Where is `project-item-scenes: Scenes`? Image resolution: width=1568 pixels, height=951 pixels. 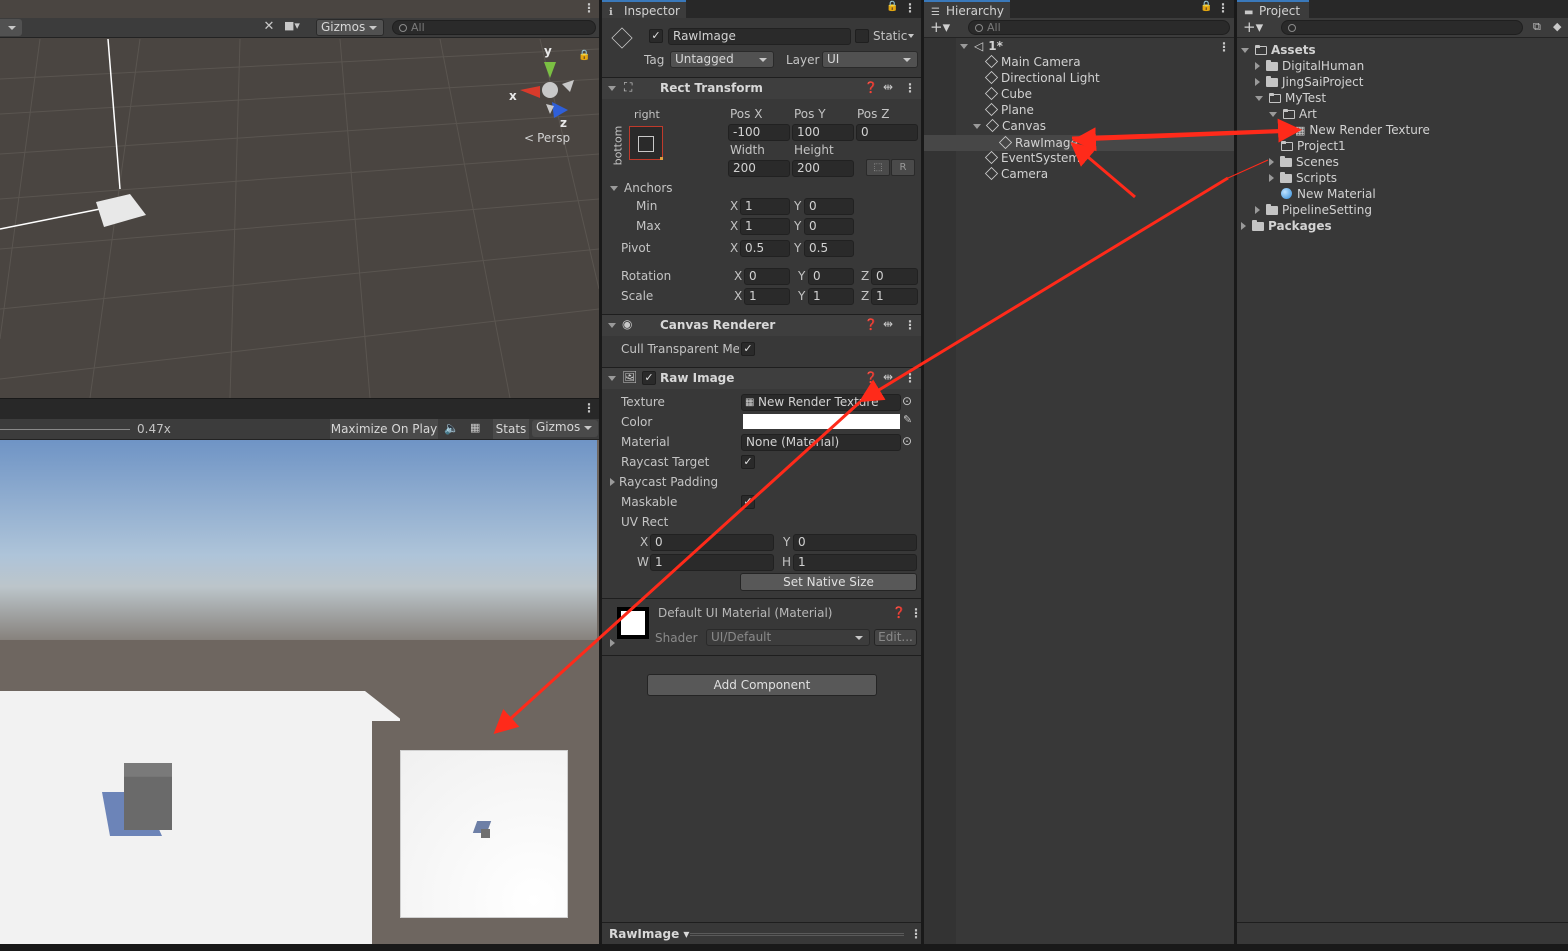
project-item-scenes: Scenes is located at coordinates (1304, 162).